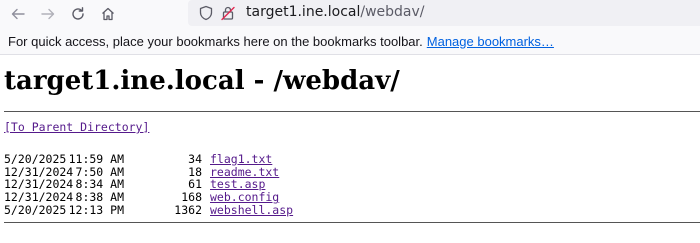 The width and height of the screenshot is (700, 243). What do you see at coordinates (352, 158) in the screenshot?
I see `file-row: 5/20/2025 11:59 AM 34 flag1.txt` at bounding box center [352, 158].